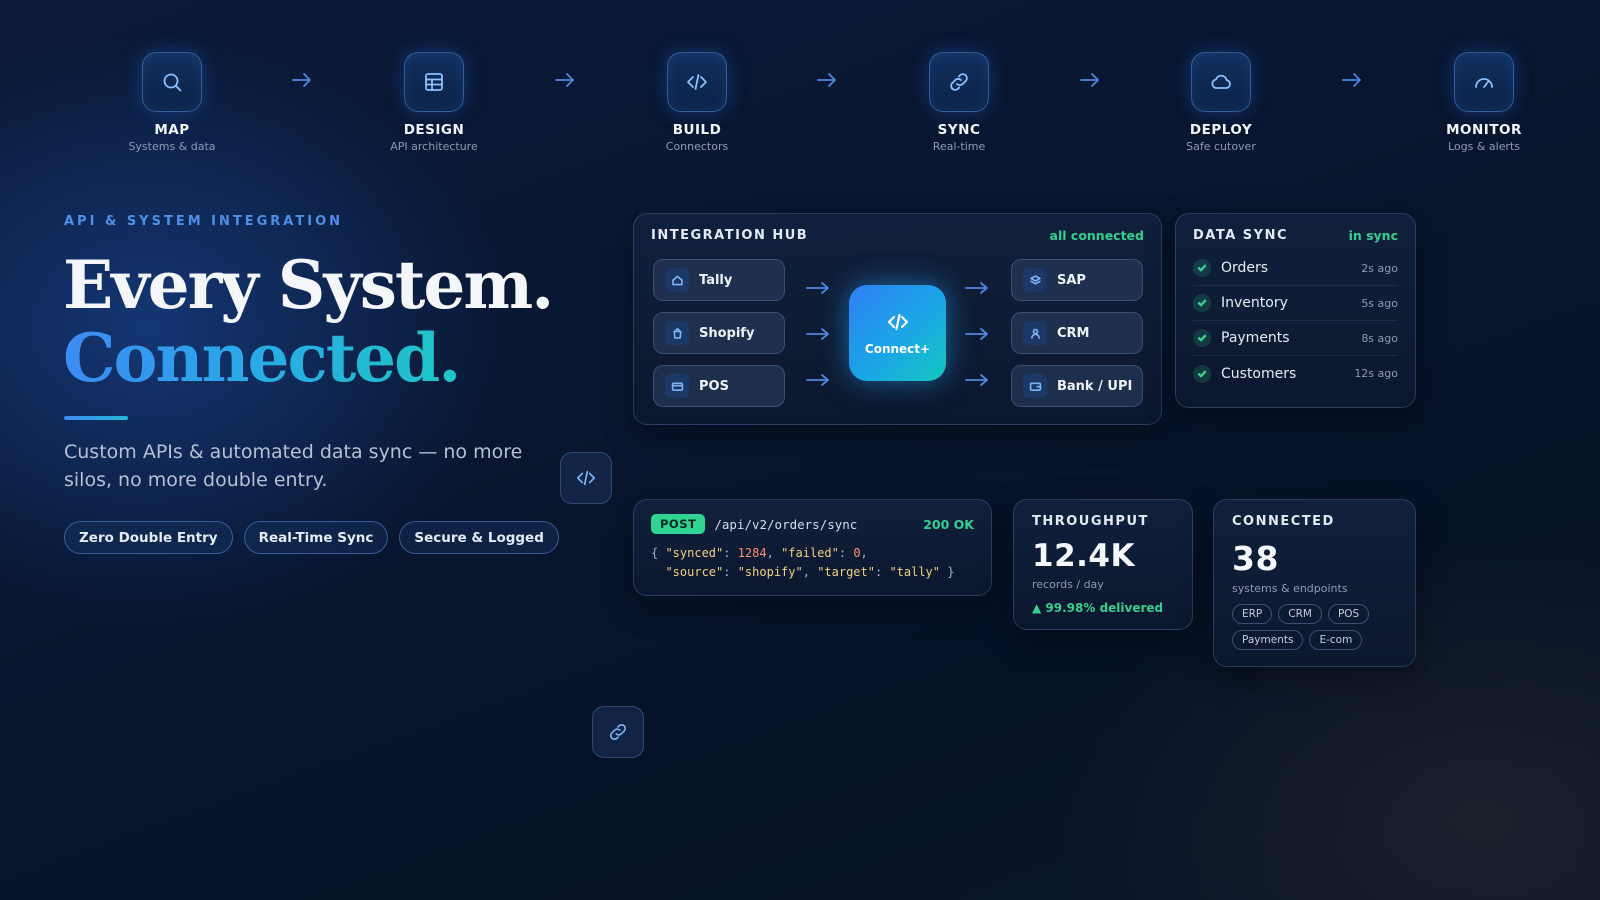 Image resolution: width=1600 pixels, height=900 pixels. What do you see at coordinates (1035, 333) in the screenshot?
I see `user-icon` at bounding box center [1035, 333].